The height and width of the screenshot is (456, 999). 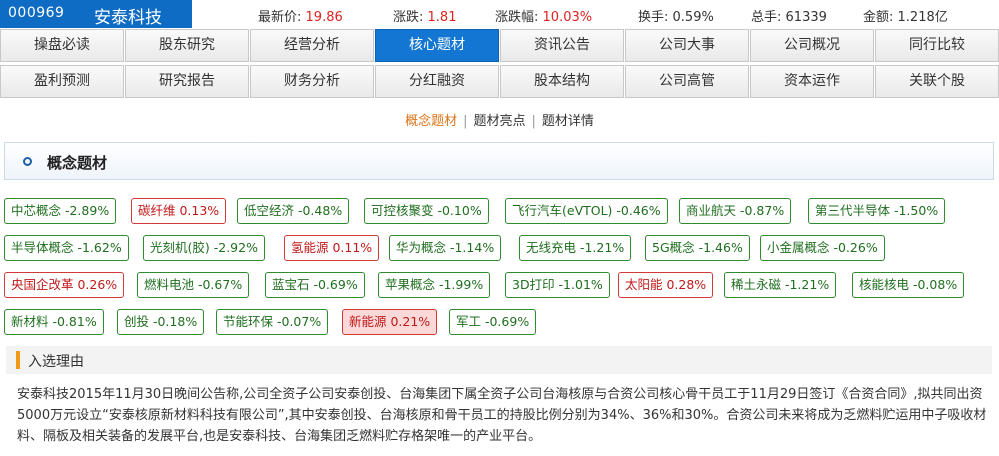 What do you see at coordinates (54, 322) in the screenshot?
I see `concept-tag: 新材料 -0.81%` at bounding box center [54, 322].